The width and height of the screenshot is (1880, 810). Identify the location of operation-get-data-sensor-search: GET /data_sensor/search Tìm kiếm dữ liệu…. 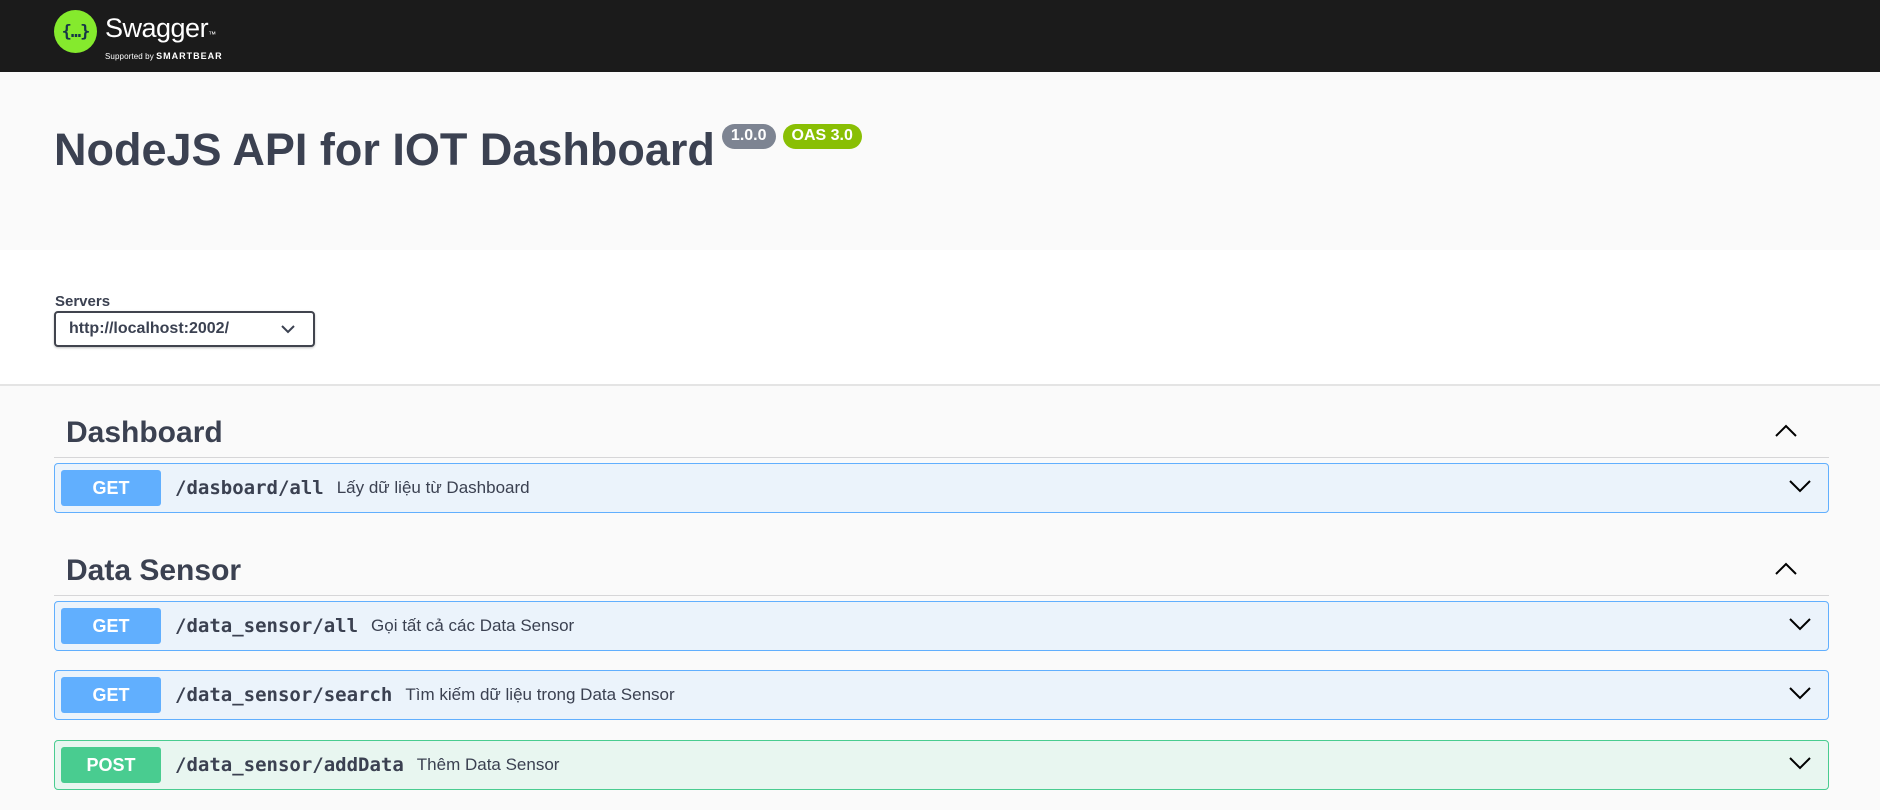
(941, 695).